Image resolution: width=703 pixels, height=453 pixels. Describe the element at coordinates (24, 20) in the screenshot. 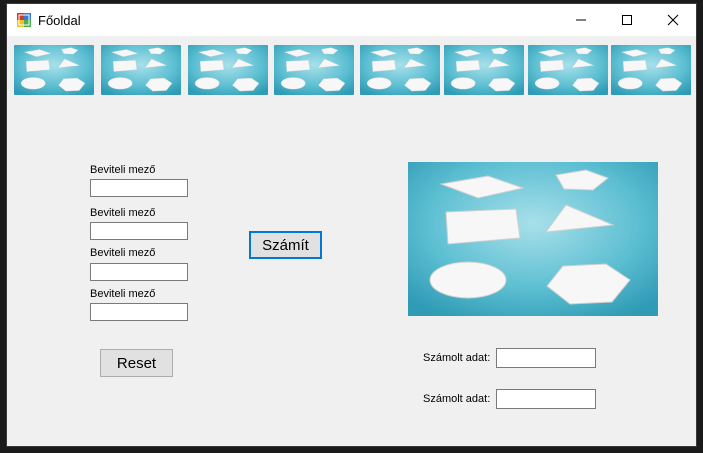

I see `app-icon` at that location.